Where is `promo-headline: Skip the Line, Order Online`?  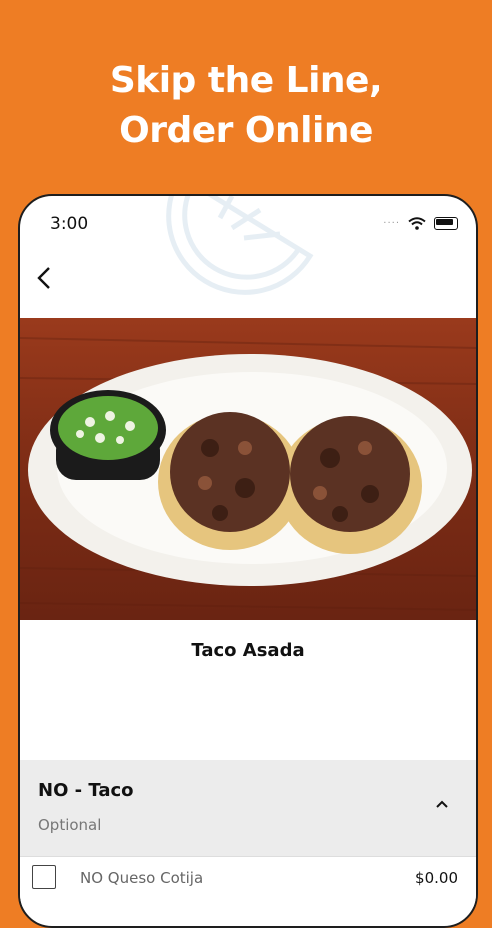
promo-headline: Skip the Line, Order Online is located at coordinates (246, 106).